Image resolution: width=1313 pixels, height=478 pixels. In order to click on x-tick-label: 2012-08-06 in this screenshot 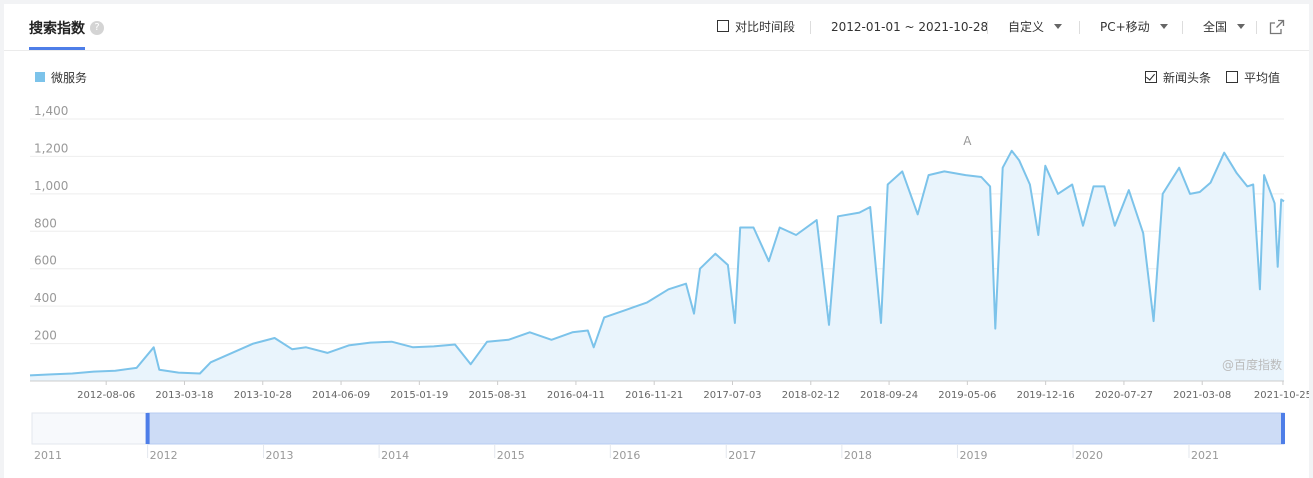, I will do `click(106, 395)`.